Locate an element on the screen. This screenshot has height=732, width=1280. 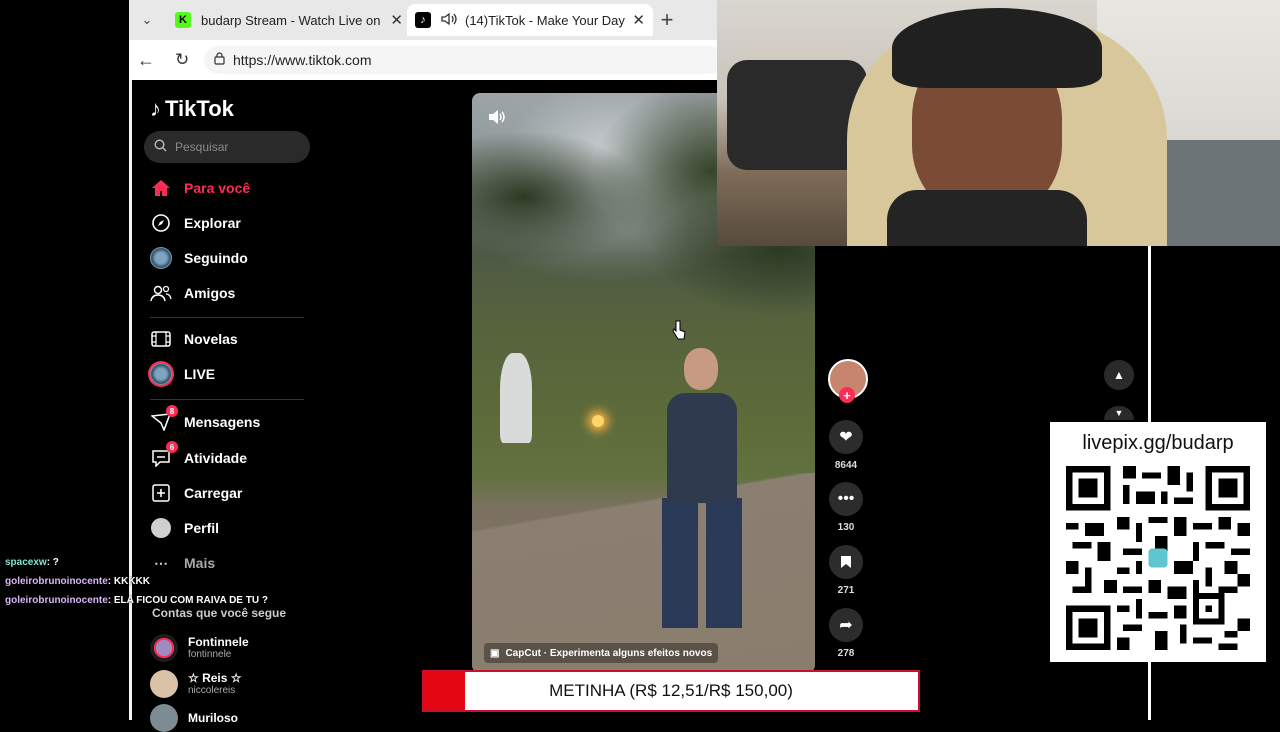
nav-item-atividade: 6 Atividade is located at coordinates (199, 455).